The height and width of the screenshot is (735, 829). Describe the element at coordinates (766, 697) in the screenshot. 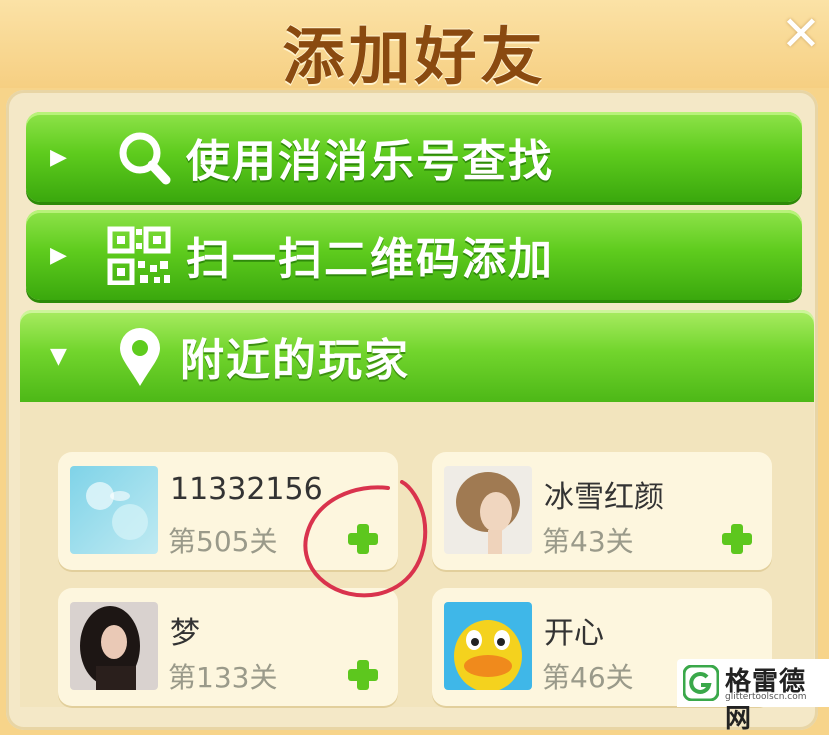

I see `watermark-subtext: glittertoolscn.com` at that location.